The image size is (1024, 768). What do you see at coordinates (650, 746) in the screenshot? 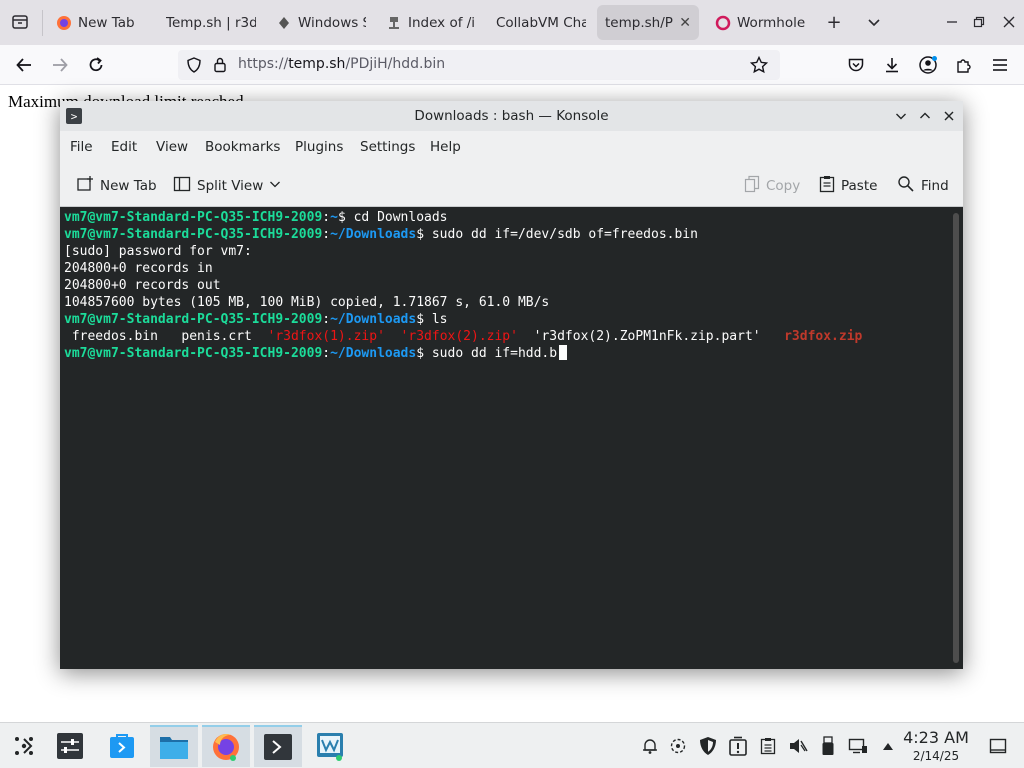
I see `notifications-bell-icon` at bounding box center [650, 746].